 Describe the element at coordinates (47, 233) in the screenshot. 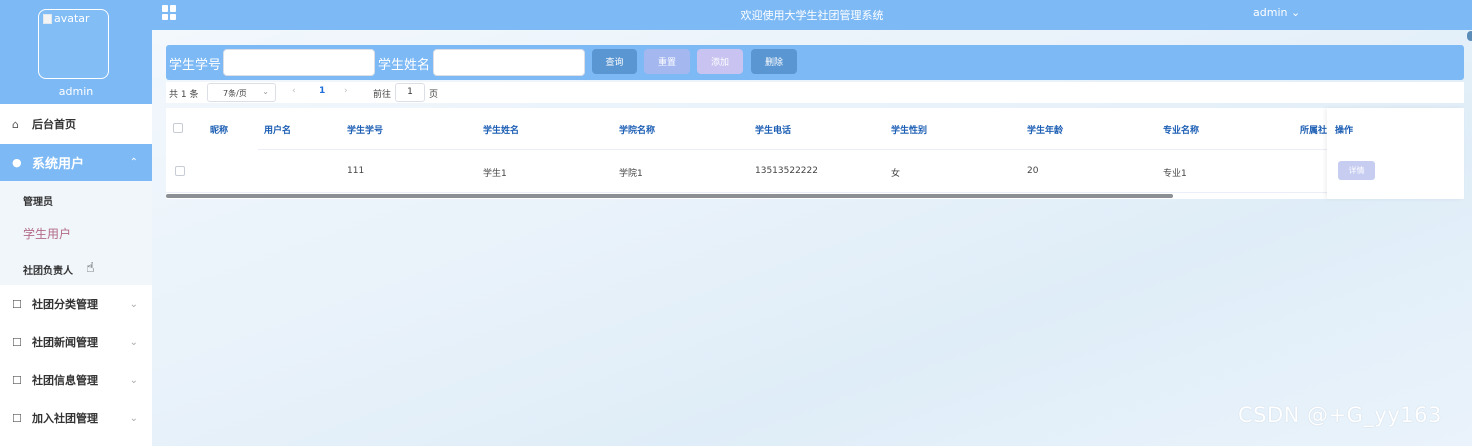

I see `submenu-item-student-users: 学生用户` at that location.